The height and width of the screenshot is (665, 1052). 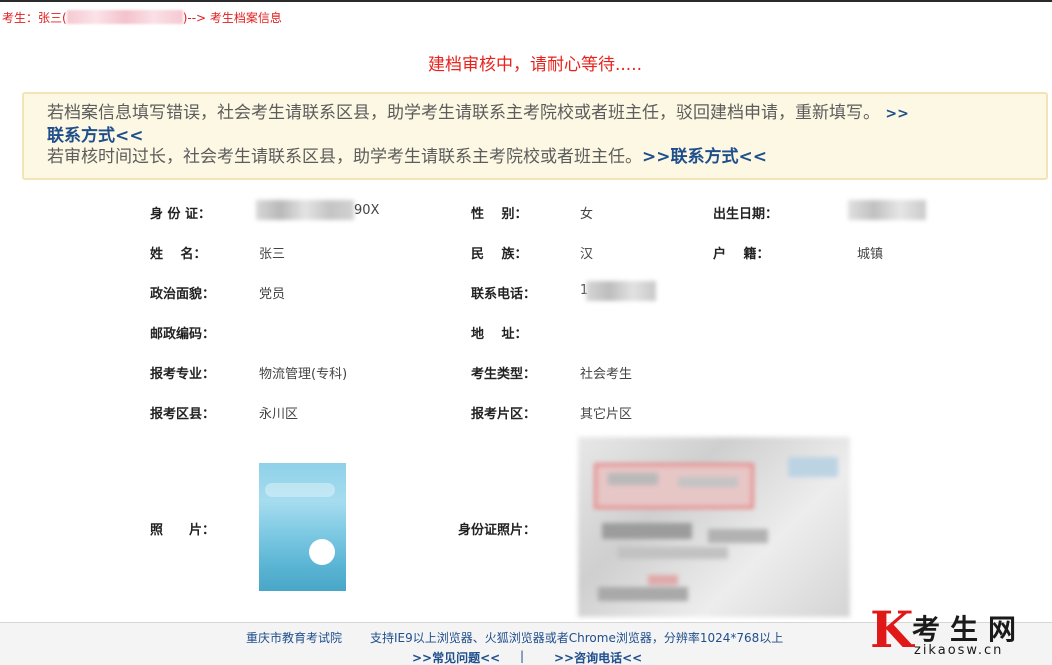 What do you see at coordinates (182, 412) in the screenshot?
I see `district-label: 报考区县：` at bounding box center [182, 412].